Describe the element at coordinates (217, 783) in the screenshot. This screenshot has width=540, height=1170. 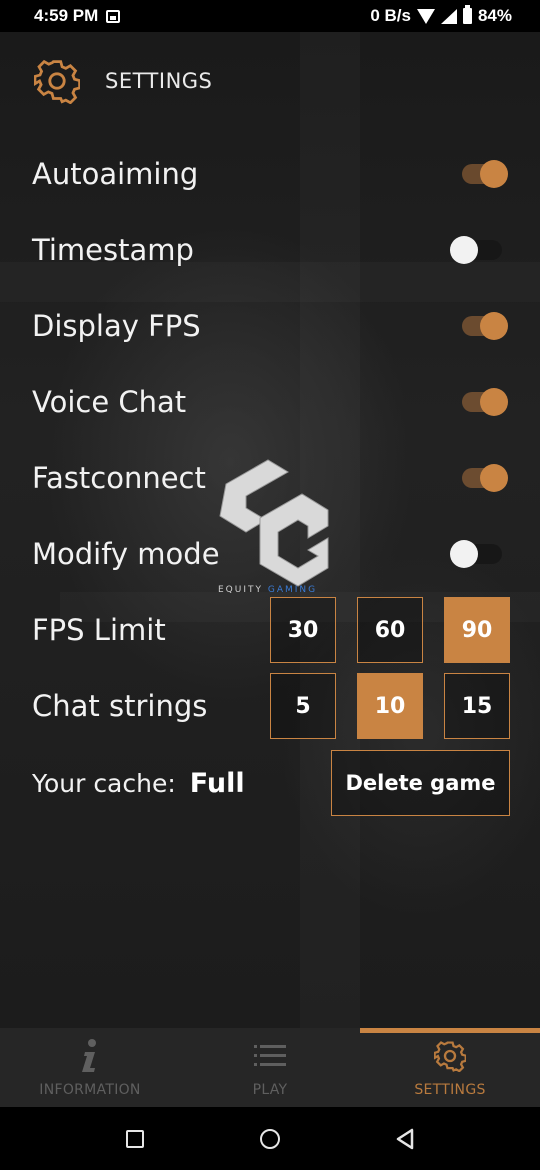
I see `cache-value: Full` at that location.